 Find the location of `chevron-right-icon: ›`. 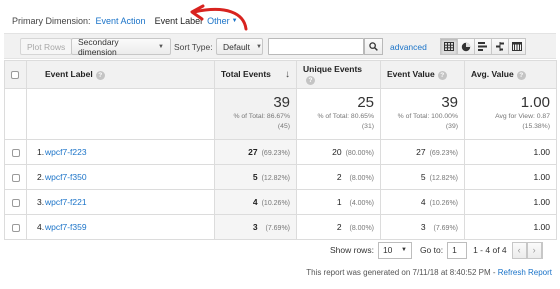

chevron-right-icon: › is located at coordinates (534, 250).